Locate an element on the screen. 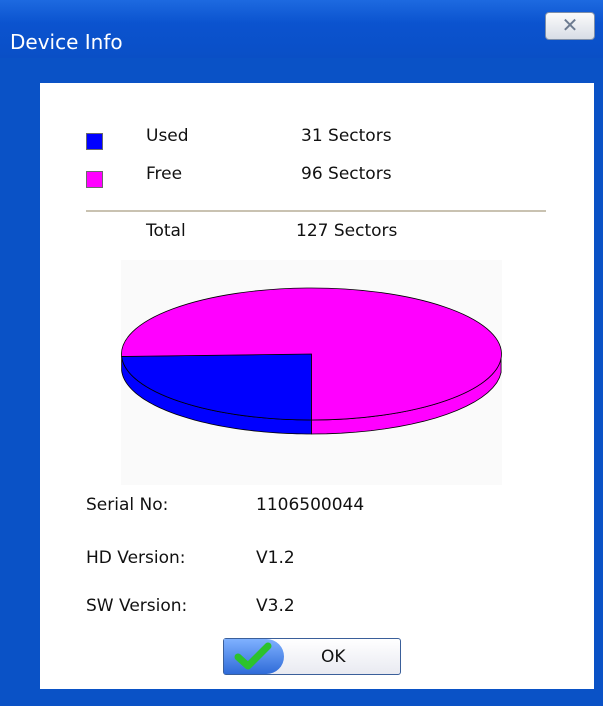  free-legend-swatch is located at coordinates (94, 179).